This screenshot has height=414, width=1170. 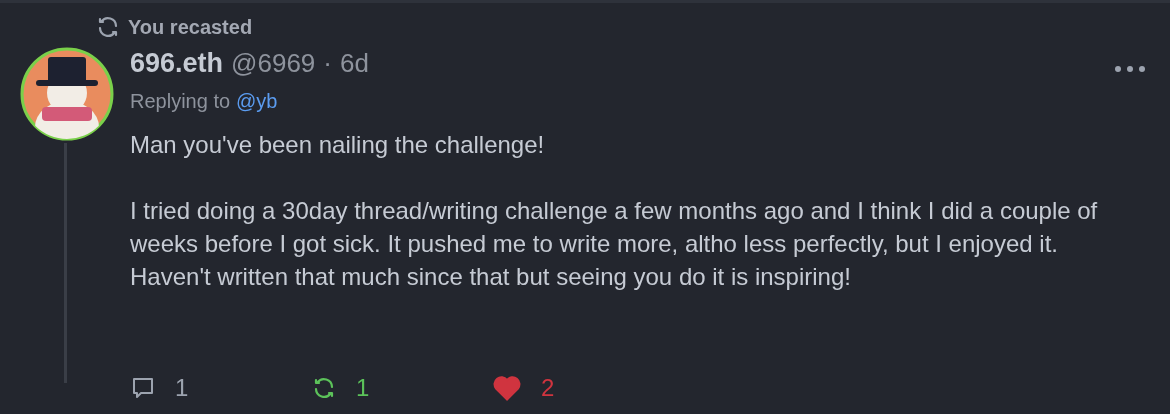 What do you see at coordinates (273, 63) in the screenshot?
I see `author-handle: @6969` at bounding box center [273, 63].